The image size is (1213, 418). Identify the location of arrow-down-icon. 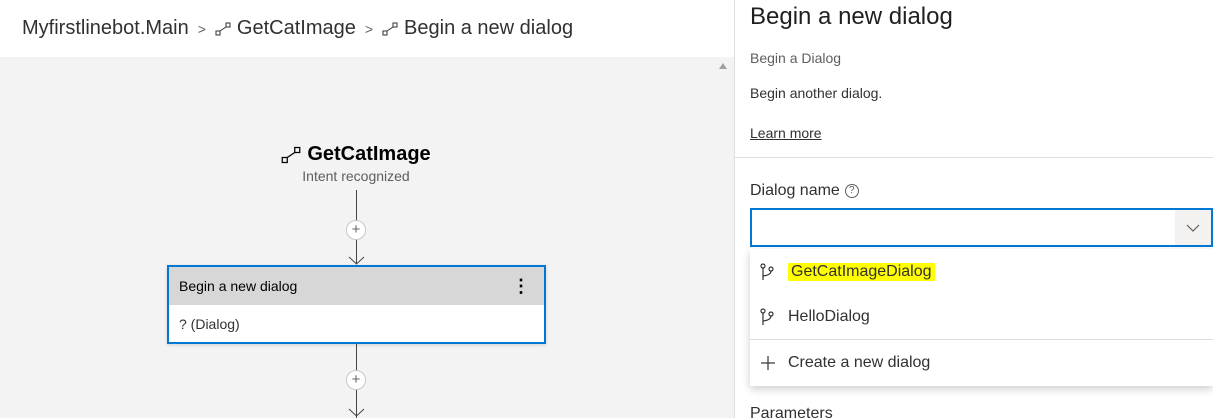
(356, 412).